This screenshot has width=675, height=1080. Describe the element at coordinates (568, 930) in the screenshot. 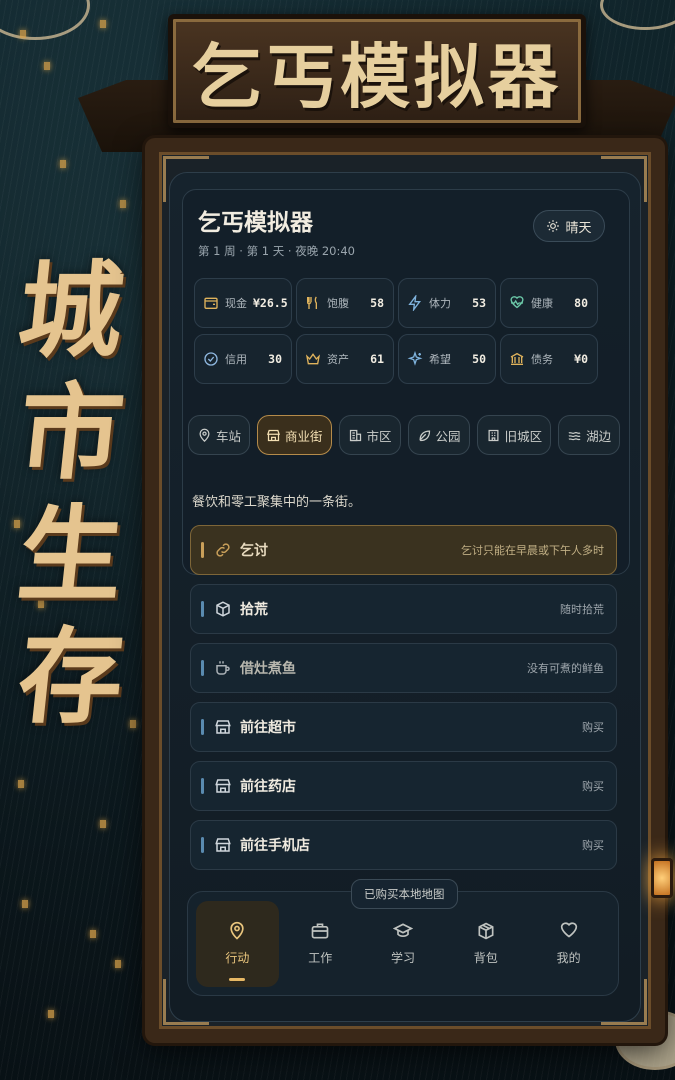

I see `heart-icon` at that location.